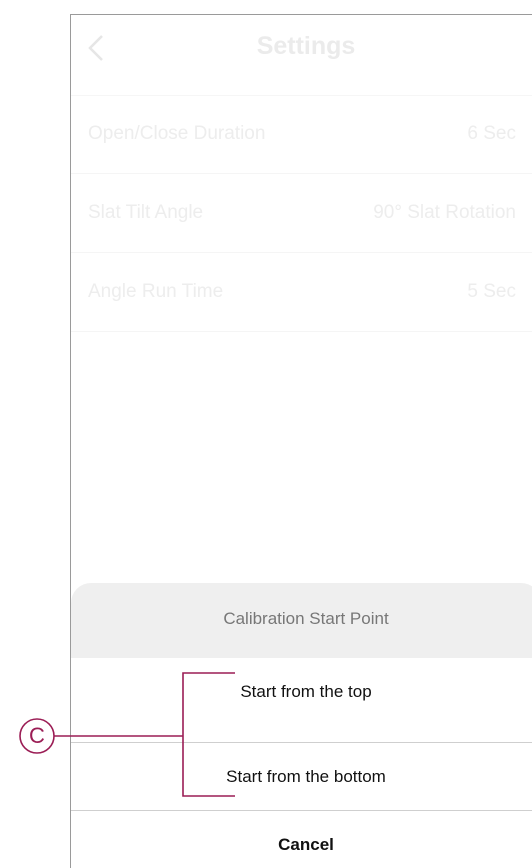 This screenshot has height=868, width=532. Describe the element at coordinates (146, 212) in the screenshot. I see `setting-label: Slat Tilt Angle` at that location.